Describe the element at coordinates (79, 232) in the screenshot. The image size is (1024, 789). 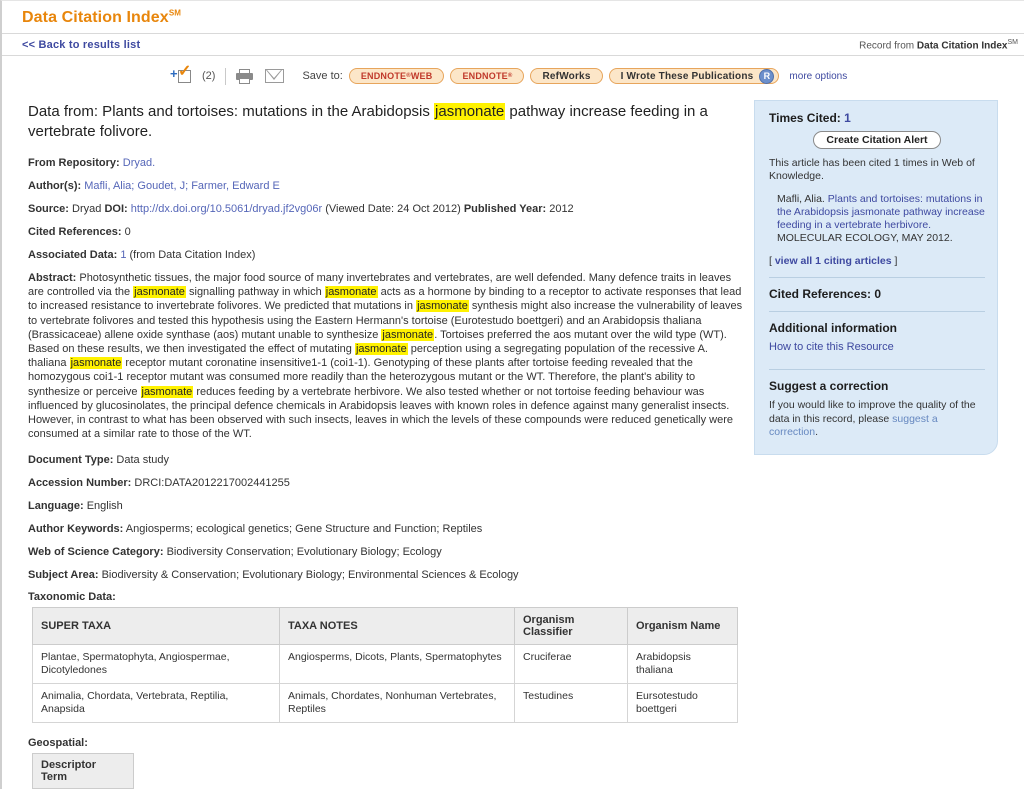
I see `cited-references-field: Cited References: 0` at that location.